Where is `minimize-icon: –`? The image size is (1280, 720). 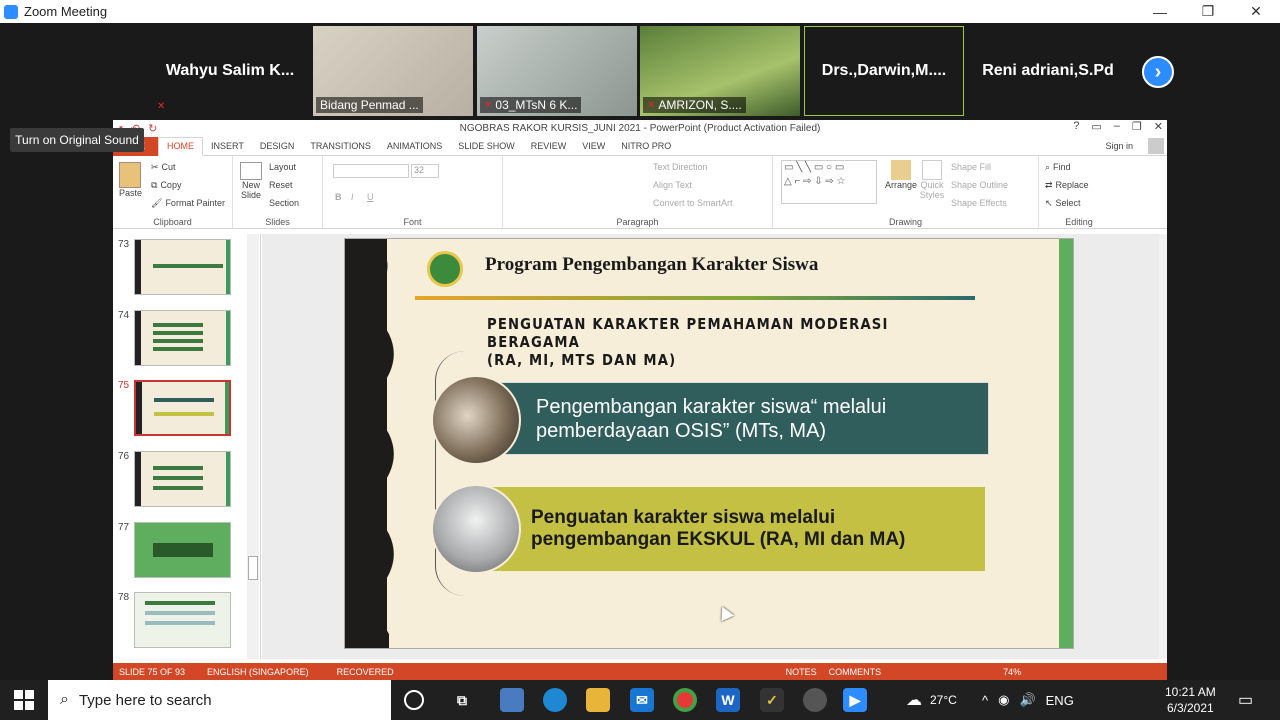 minimize-icon: – is located at coordinates (1117, 126).